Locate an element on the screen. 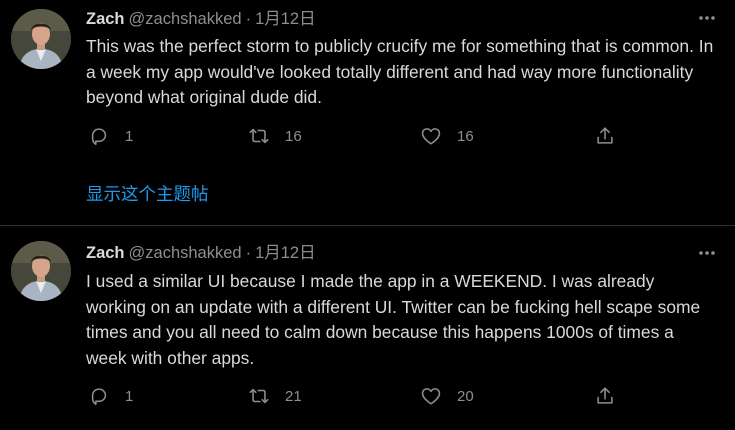 This screenshot has width=735, height=430. tweet-actions: 1 21 20 is located at coordinates (356, 396).